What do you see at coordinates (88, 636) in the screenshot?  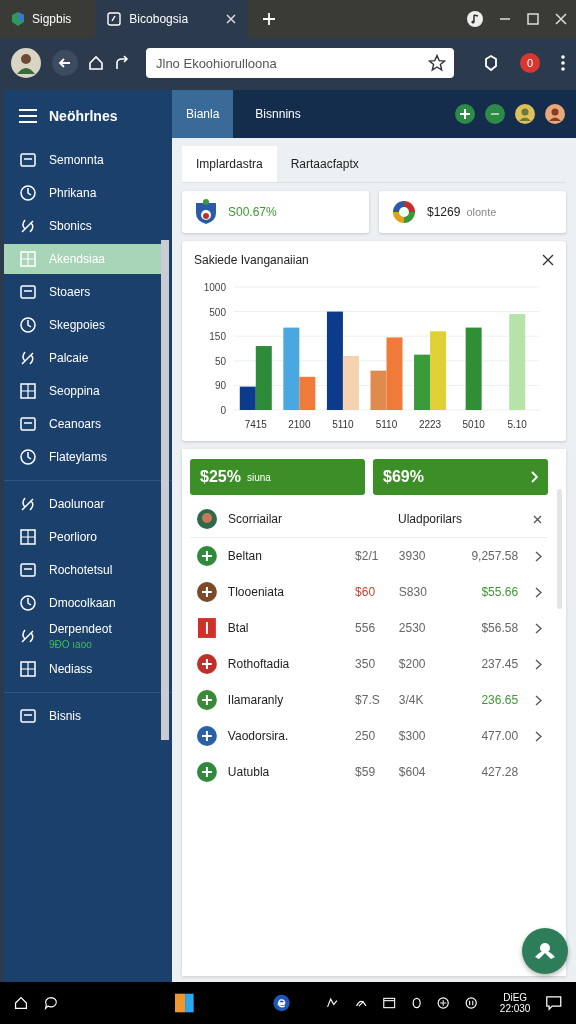 I see `sidebar-item: Derpendeot 9ÐO ıaoo` at bounding box center [88, 636].